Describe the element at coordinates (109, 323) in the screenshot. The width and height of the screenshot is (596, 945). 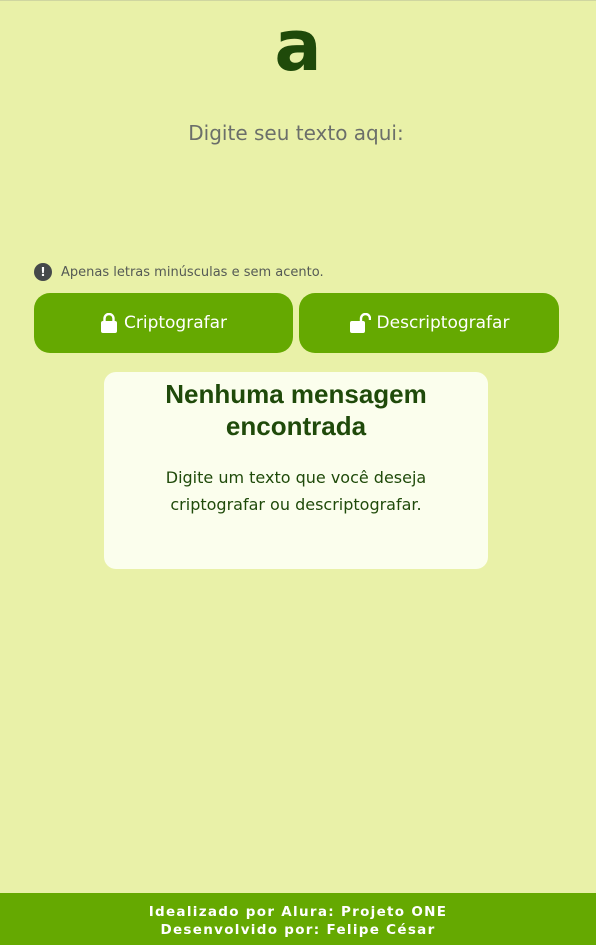
I see `lock-icon` at that location.